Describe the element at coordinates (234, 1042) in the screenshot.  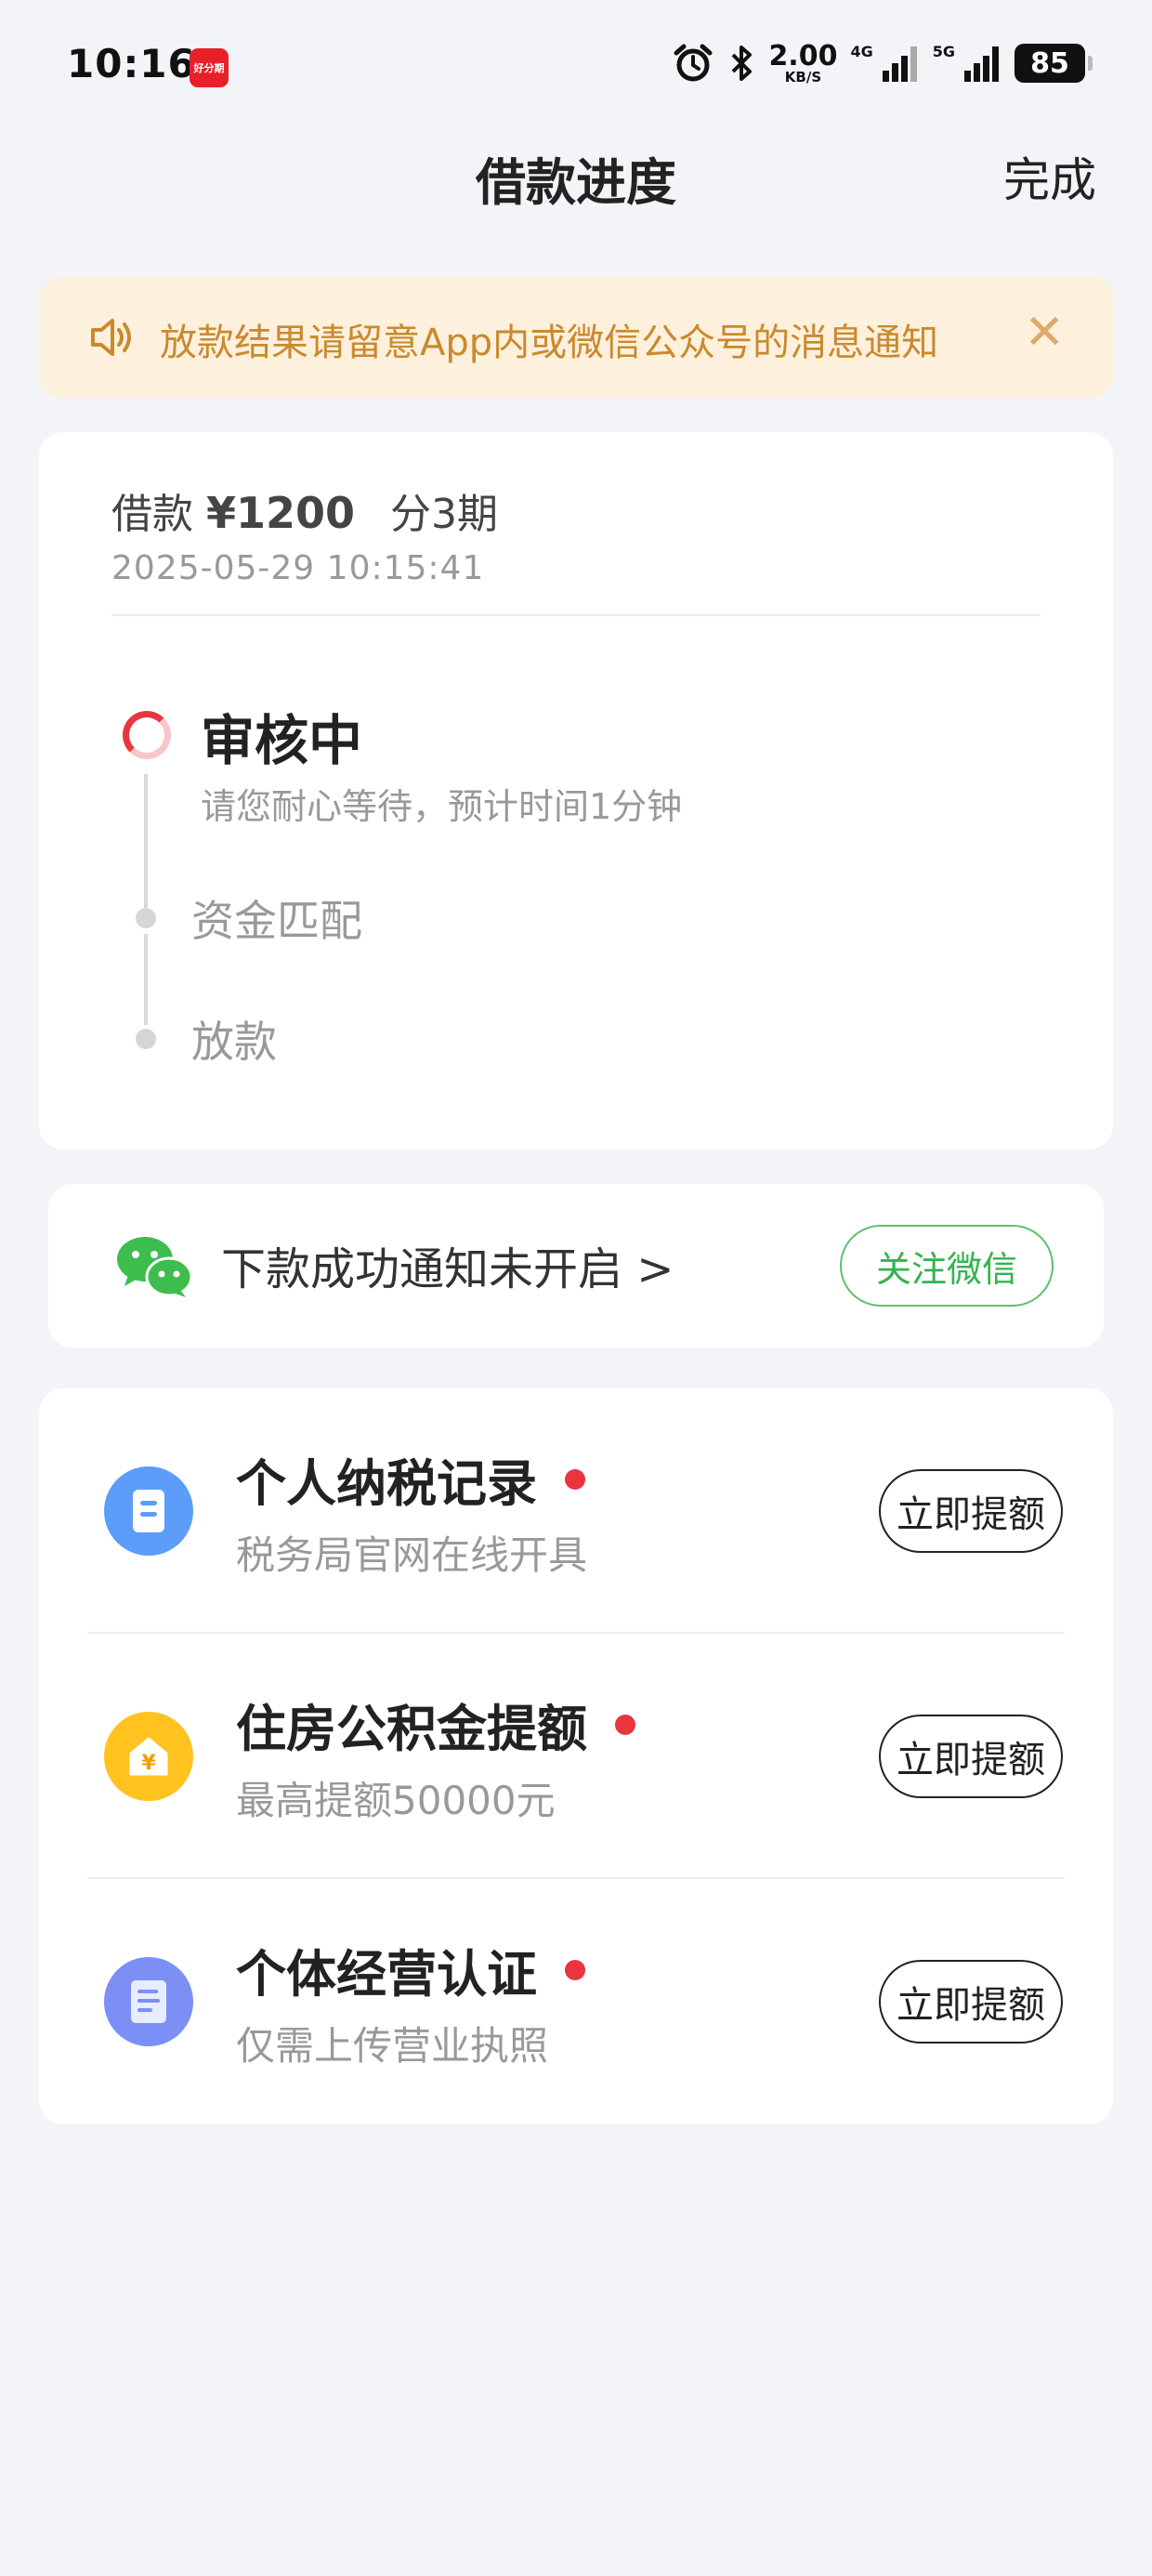
I see `step-disbursement: 放款` at that location.